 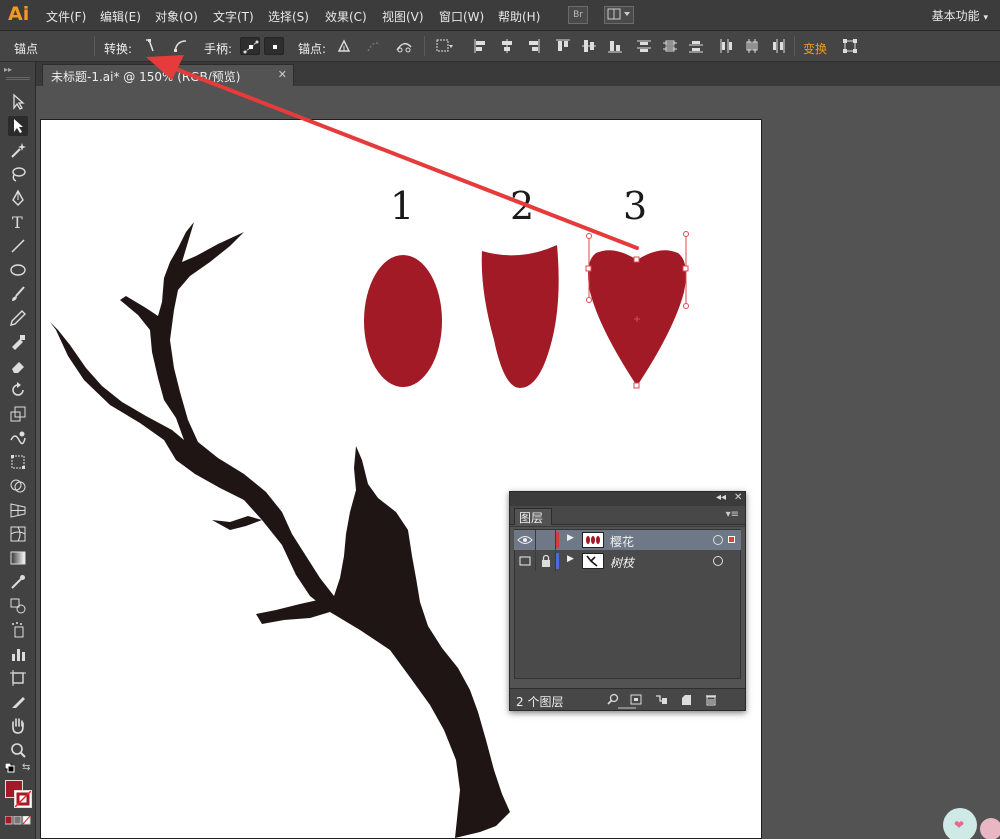 I want to click on layer-row: ▶ 樱花, so click(x=627, y=540).